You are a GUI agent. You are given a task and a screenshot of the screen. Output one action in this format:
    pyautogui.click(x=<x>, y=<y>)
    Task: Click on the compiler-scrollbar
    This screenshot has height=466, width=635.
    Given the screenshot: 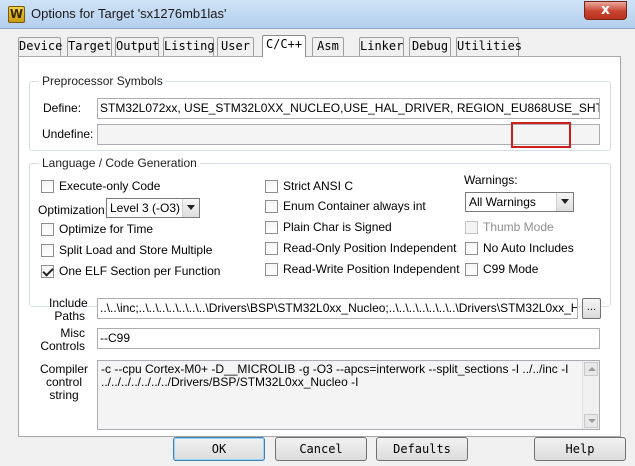 What is the action you would take?
    pyautogui.click(x=590, y=395)
    